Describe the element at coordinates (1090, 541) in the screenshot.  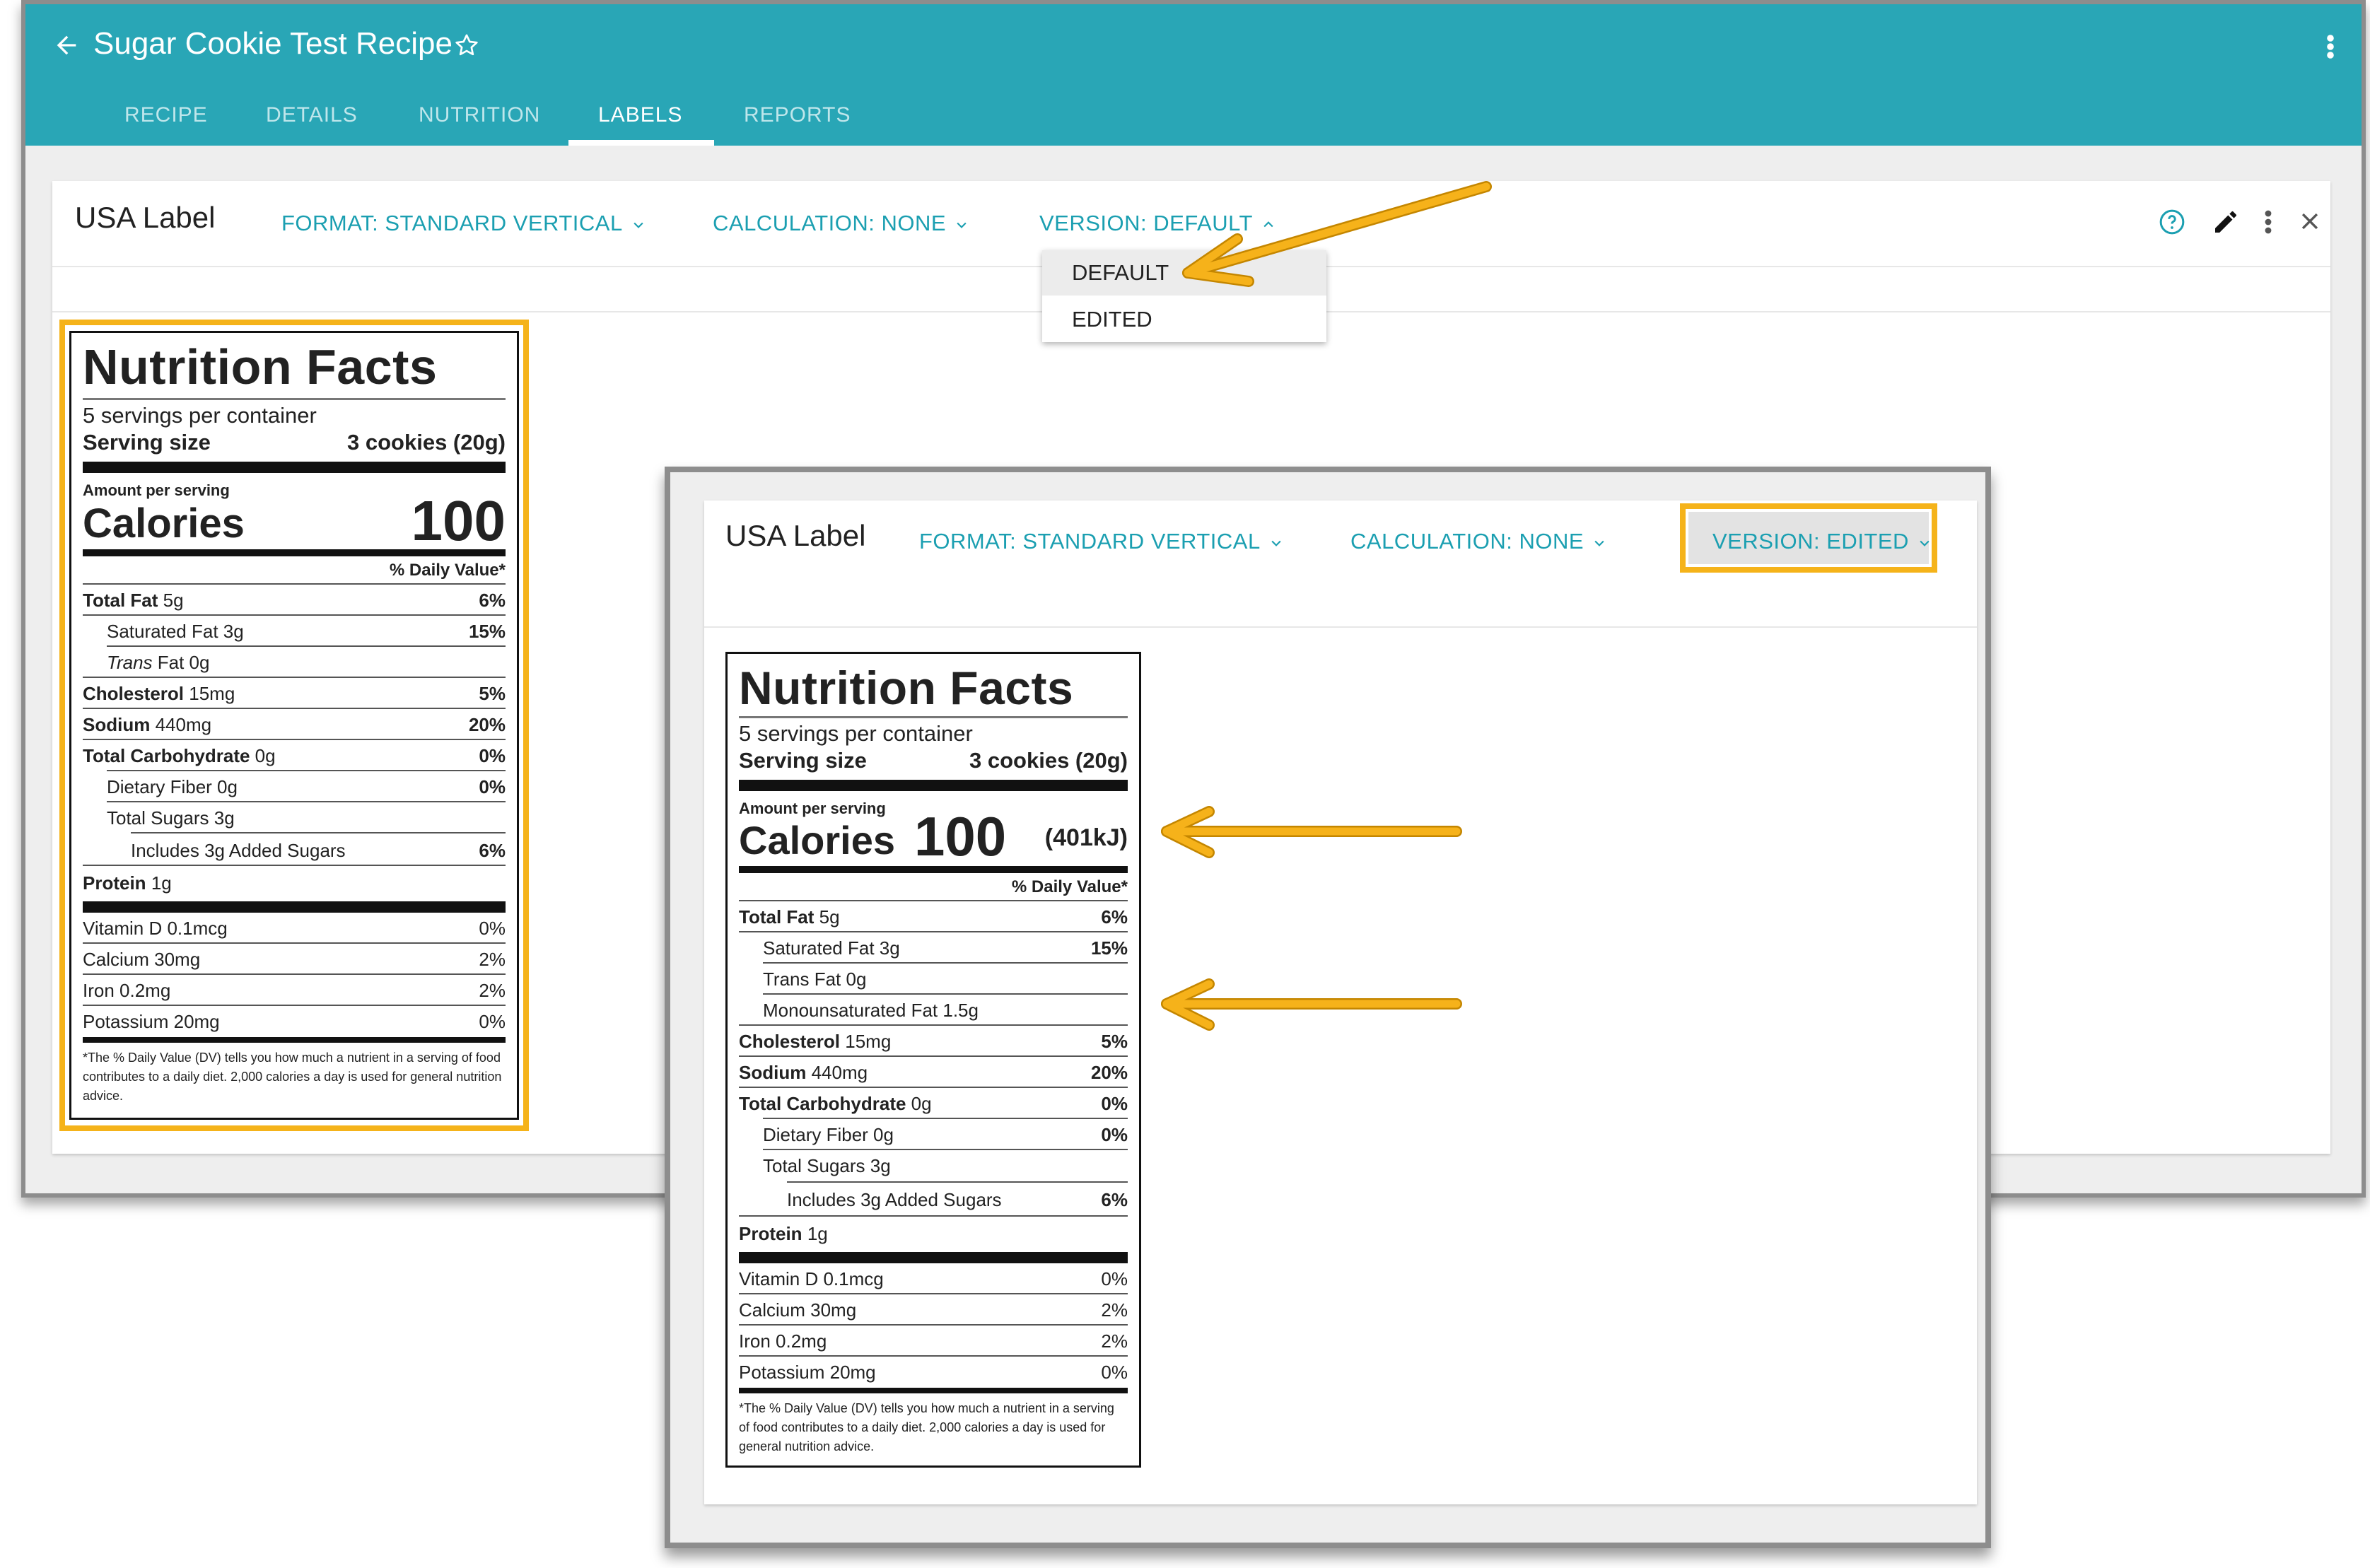
I see `format-label: FORMAT: STANDARD VERTICAL` at that location.